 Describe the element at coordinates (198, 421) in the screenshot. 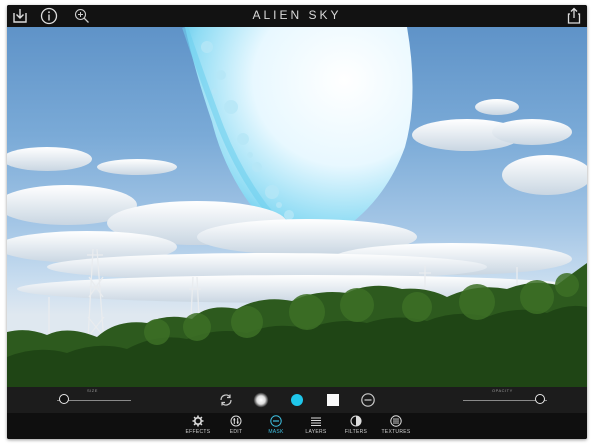

I see `gear-icon` at that location.